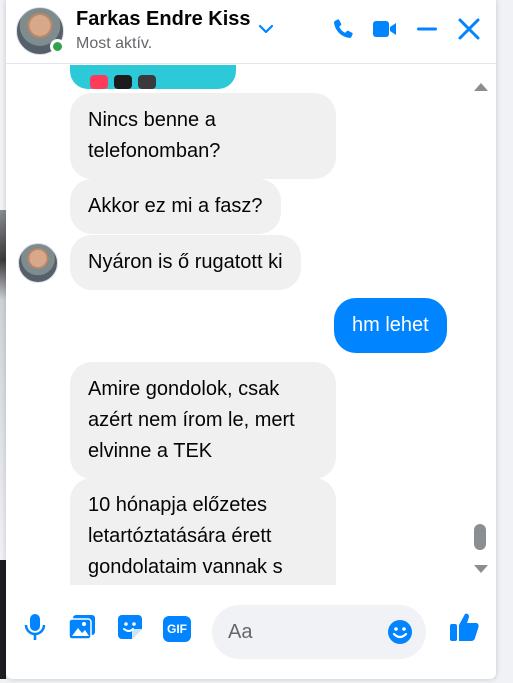 The image size is (513, 683). I want to click on minimize-icon, so click(427, 31).